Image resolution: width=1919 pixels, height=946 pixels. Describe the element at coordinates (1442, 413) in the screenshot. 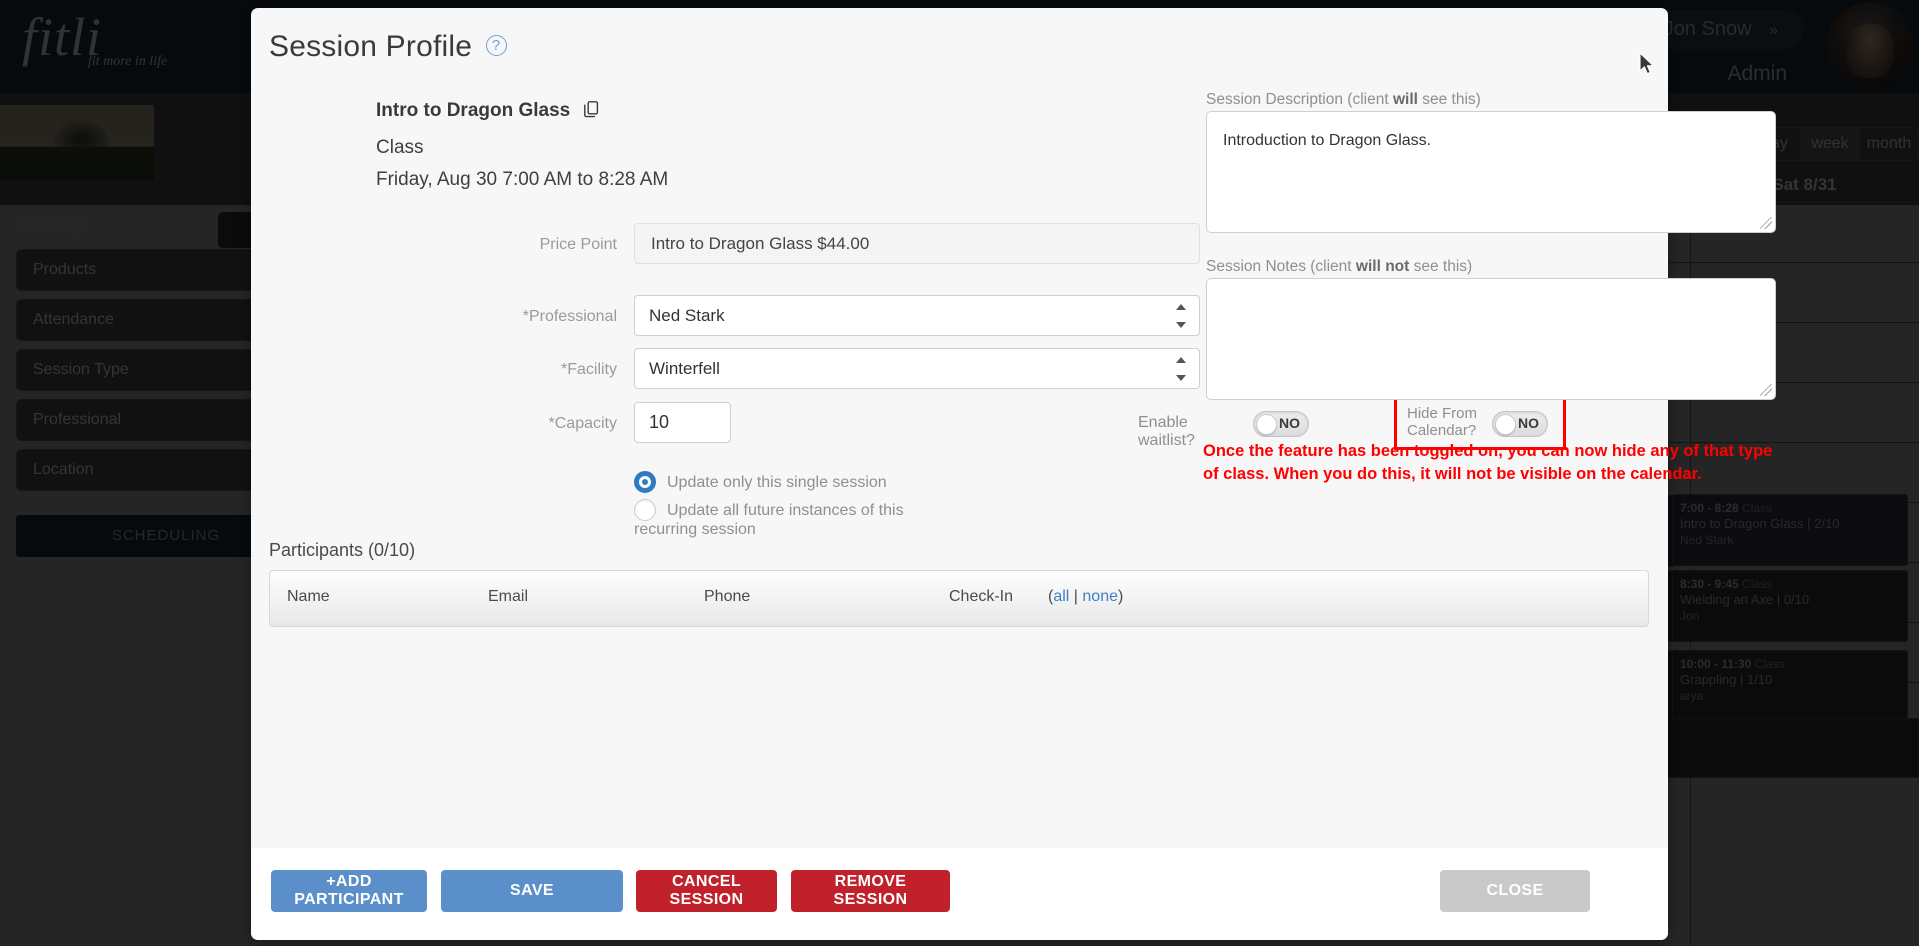

I see `hide-from-calendar-label-line1: Hide From` at that location.